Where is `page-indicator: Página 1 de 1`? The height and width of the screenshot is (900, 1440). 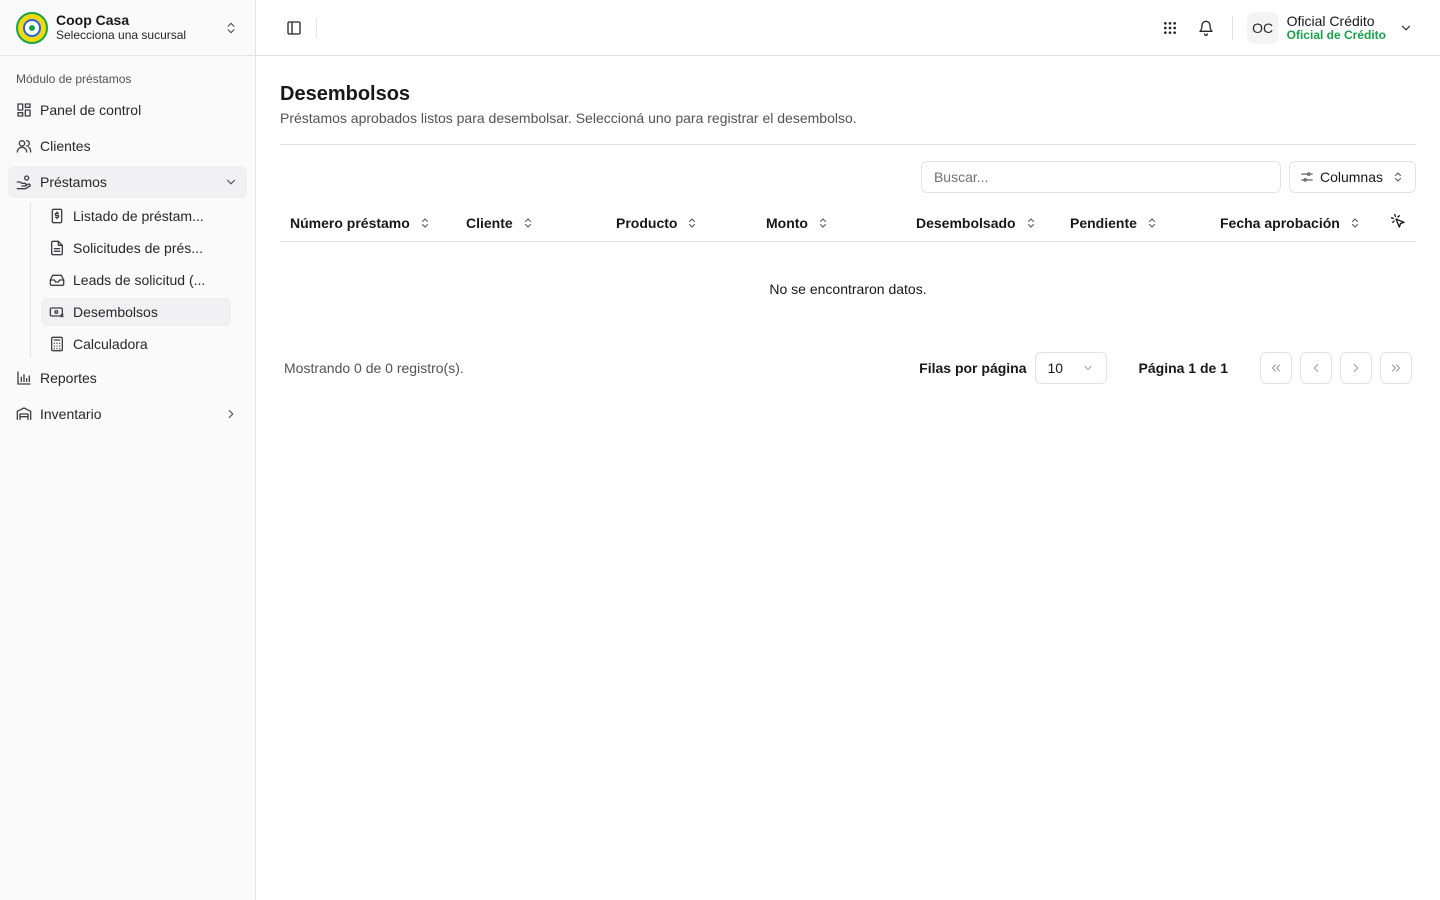 page-indicator: Página 1 de 1 is located at coordinates (1183, 367).